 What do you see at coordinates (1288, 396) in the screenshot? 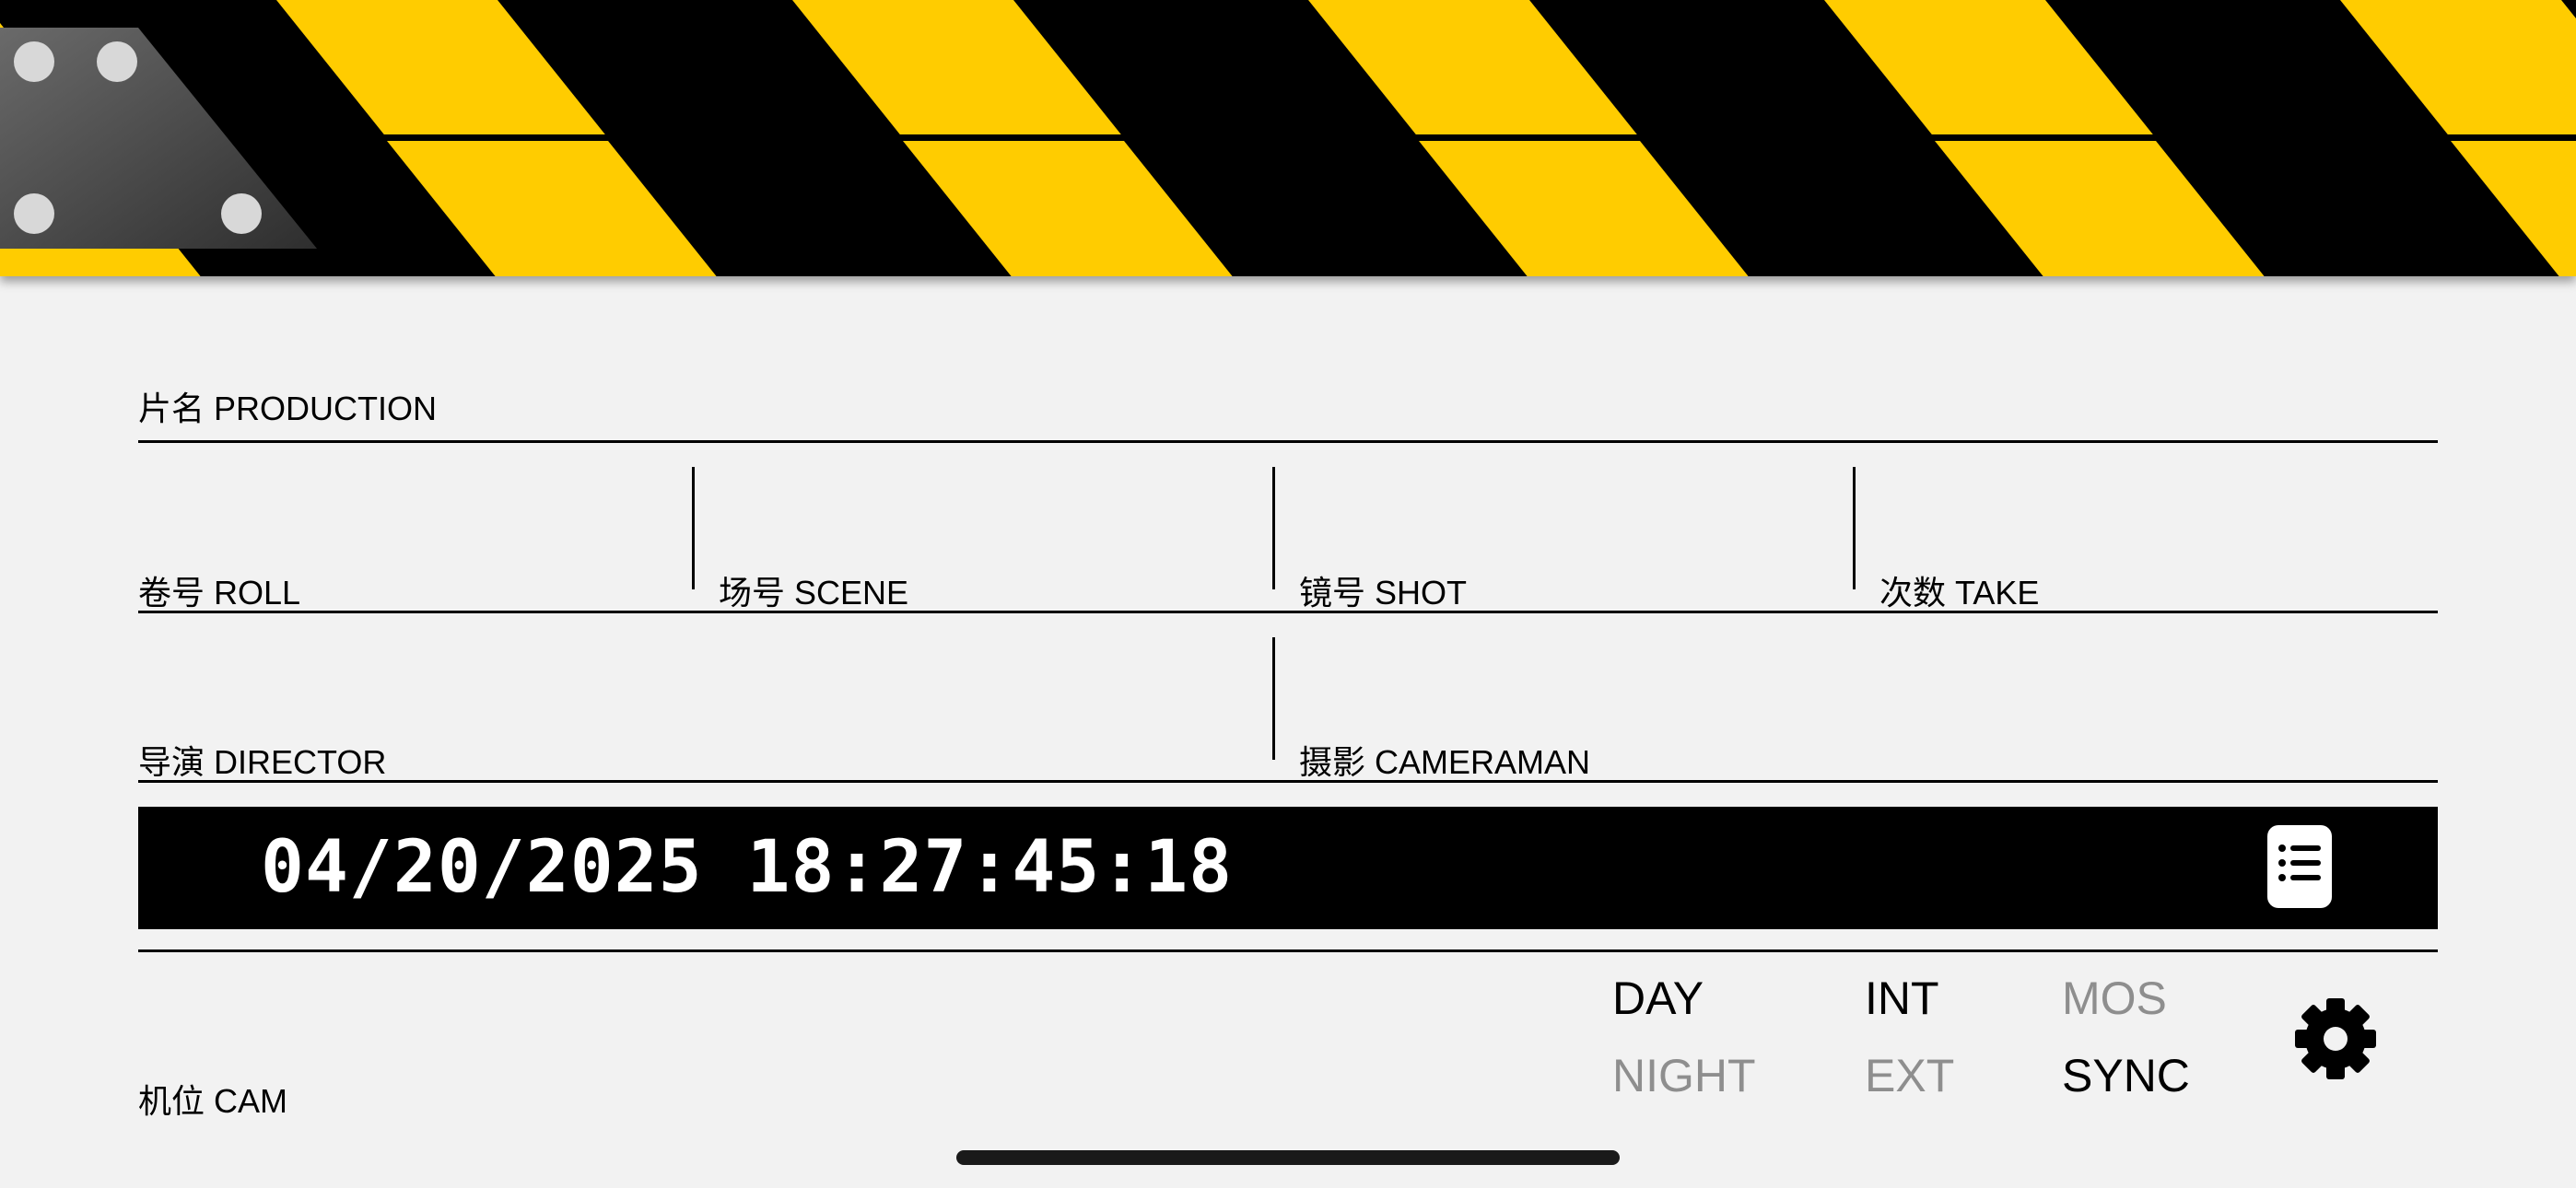
I see `production-field` at bounding box center [1288, 396].